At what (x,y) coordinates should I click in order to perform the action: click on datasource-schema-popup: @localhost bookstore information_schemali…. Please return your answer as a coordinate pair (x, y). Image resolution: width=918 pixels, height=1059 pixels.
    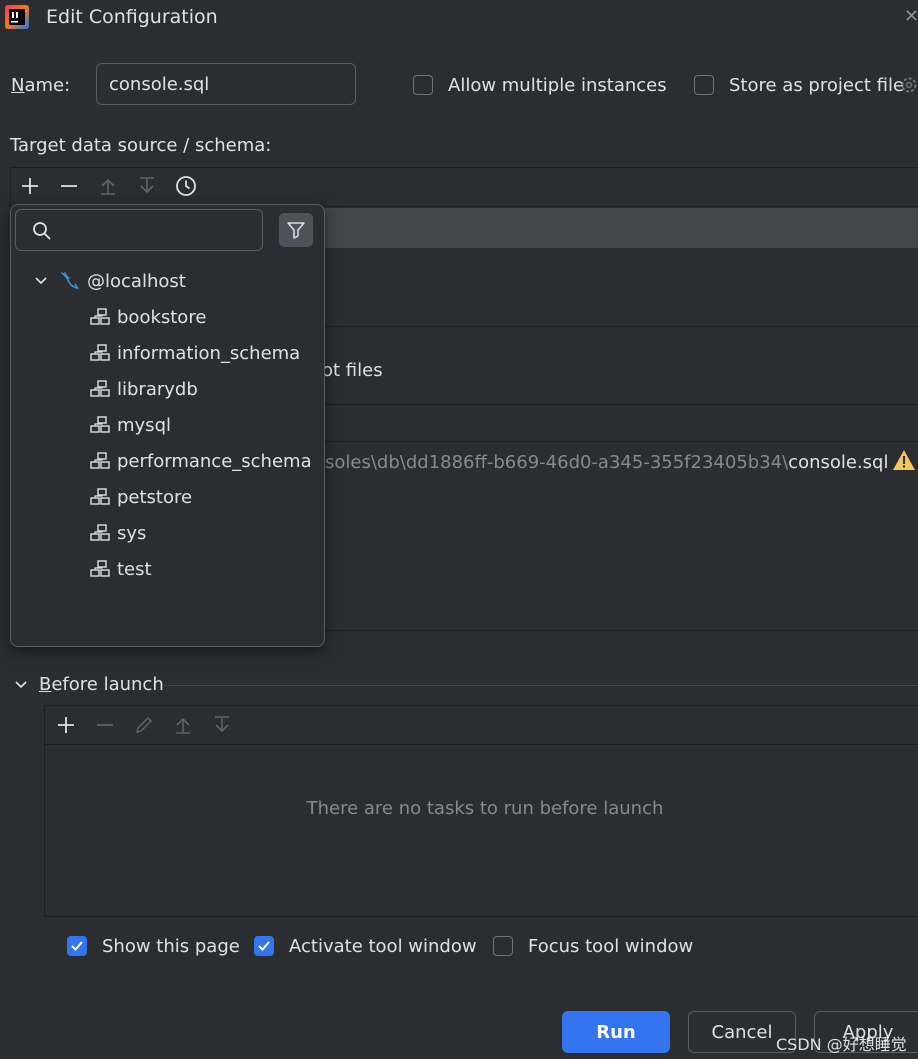
    Looking at the image, I should click on (167, 425).